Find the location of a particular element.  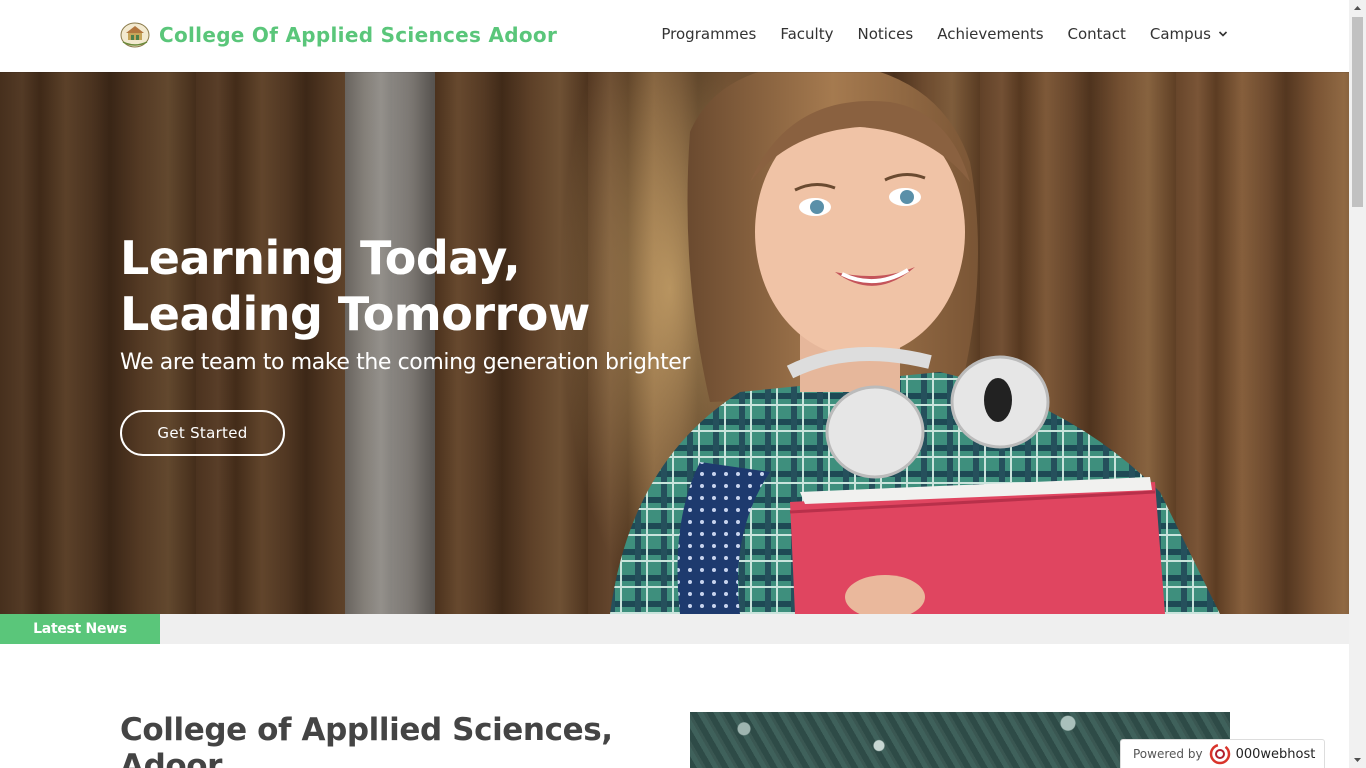

nav-item-campus: Campus is located at coordinates (1189, 34).